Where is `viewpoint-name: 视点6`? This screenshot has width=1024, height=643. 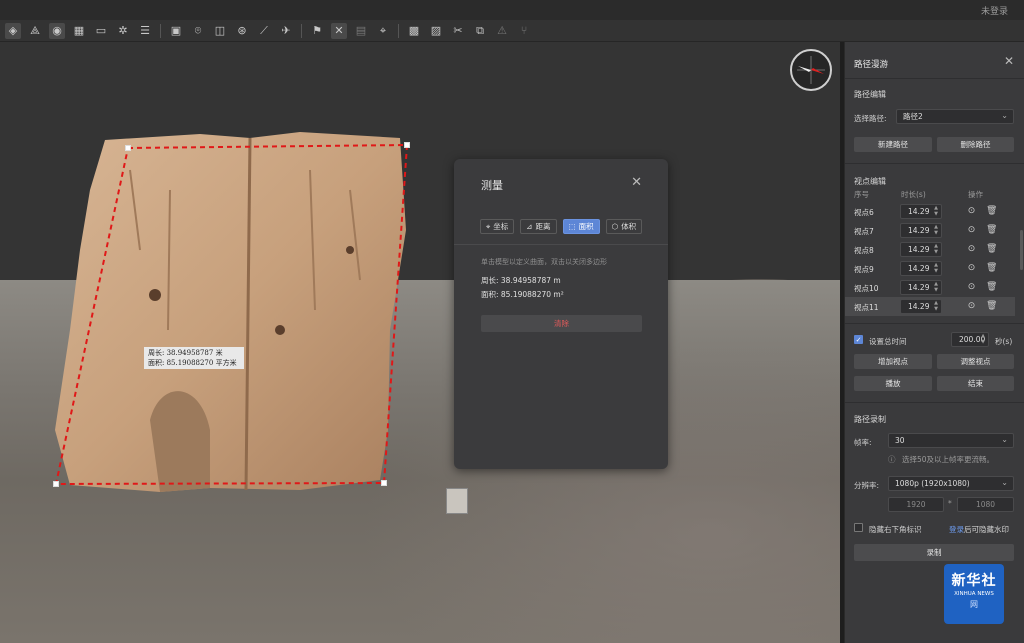 viewpoint-name: 视点6 is located at coordinates (864, 212).